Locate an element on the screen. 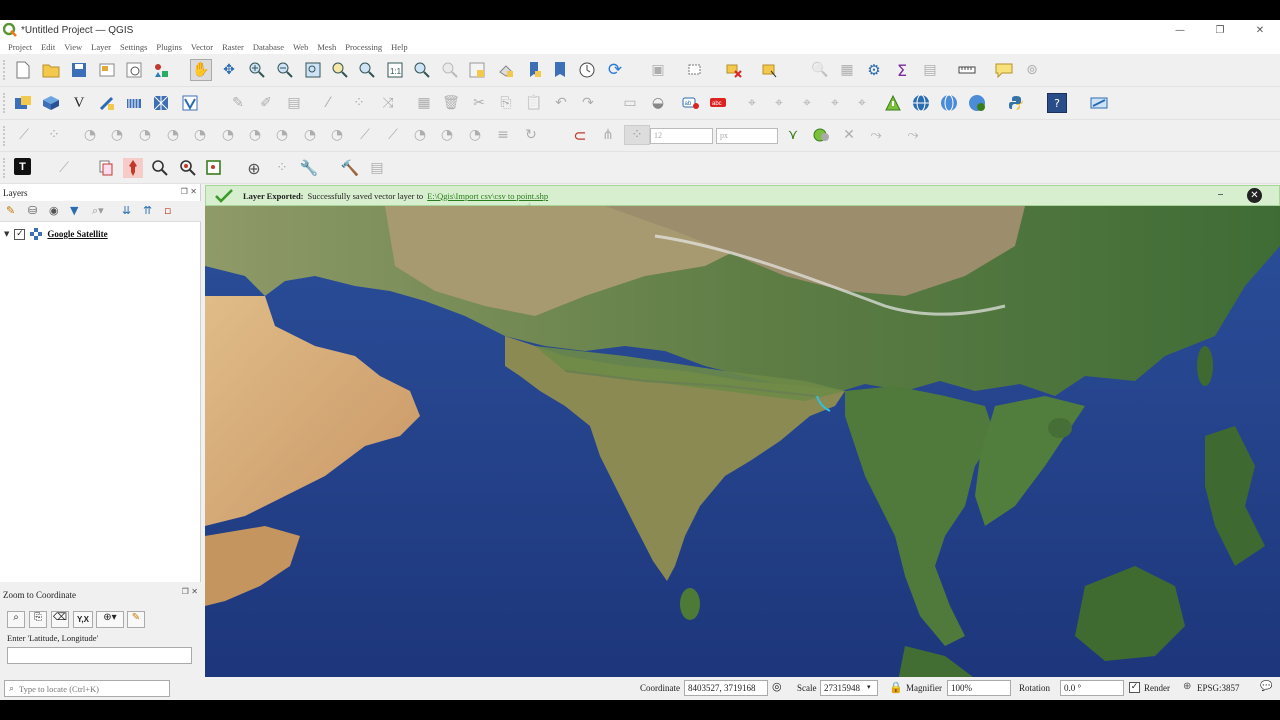 This screenshot has width=1280, height=720. snapping-tolerance-input: 12 is located at coordinates (681, 136).